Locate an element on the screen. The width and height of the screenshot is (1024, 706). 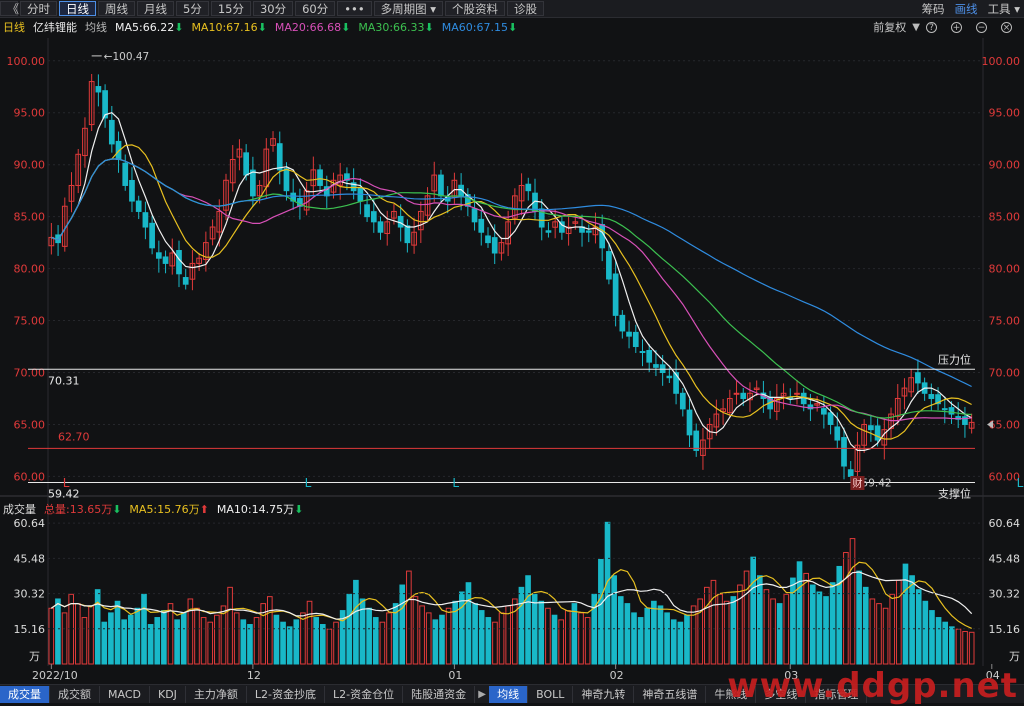
ma-label: 均线 is located at coordinates (96, 27).